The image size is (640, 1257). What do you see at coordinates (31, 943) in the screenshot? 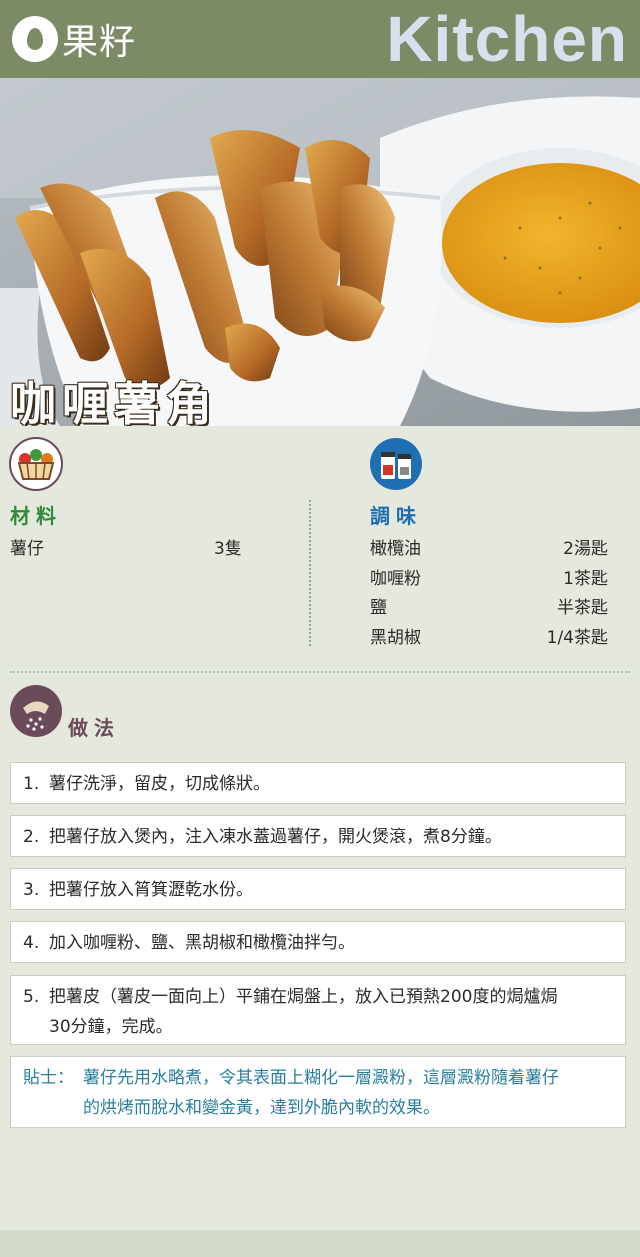
I see `step-number: 4.` at bounding box center [31, 943].